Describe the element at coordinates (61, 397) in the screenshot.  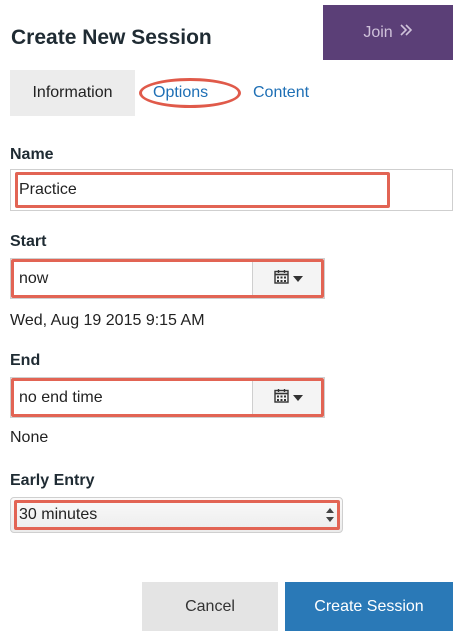
I see `end-input-value: no end time` at that location.